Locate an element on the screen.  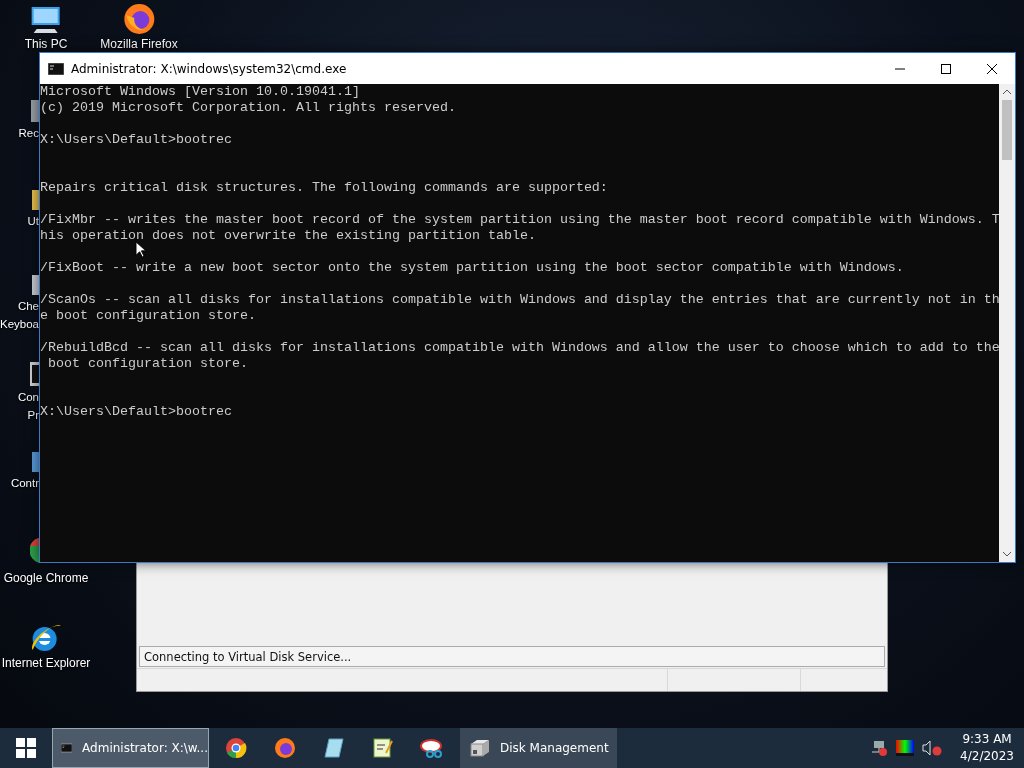
color-display-icon is located at coordinates (905, 748).